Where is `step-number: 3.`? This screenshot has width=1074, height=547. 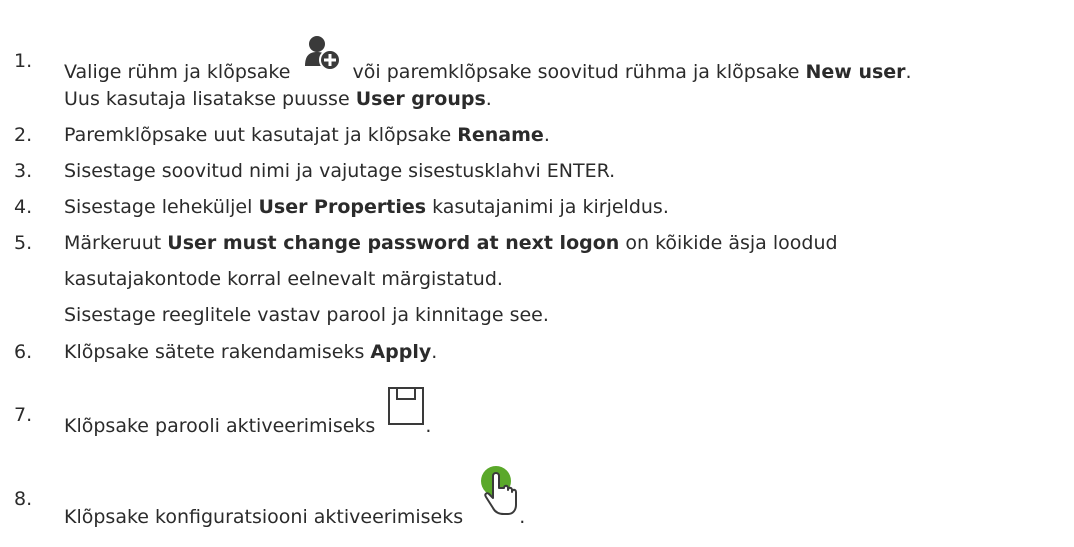 step-number: 3. is located at coordinates (23, 171).